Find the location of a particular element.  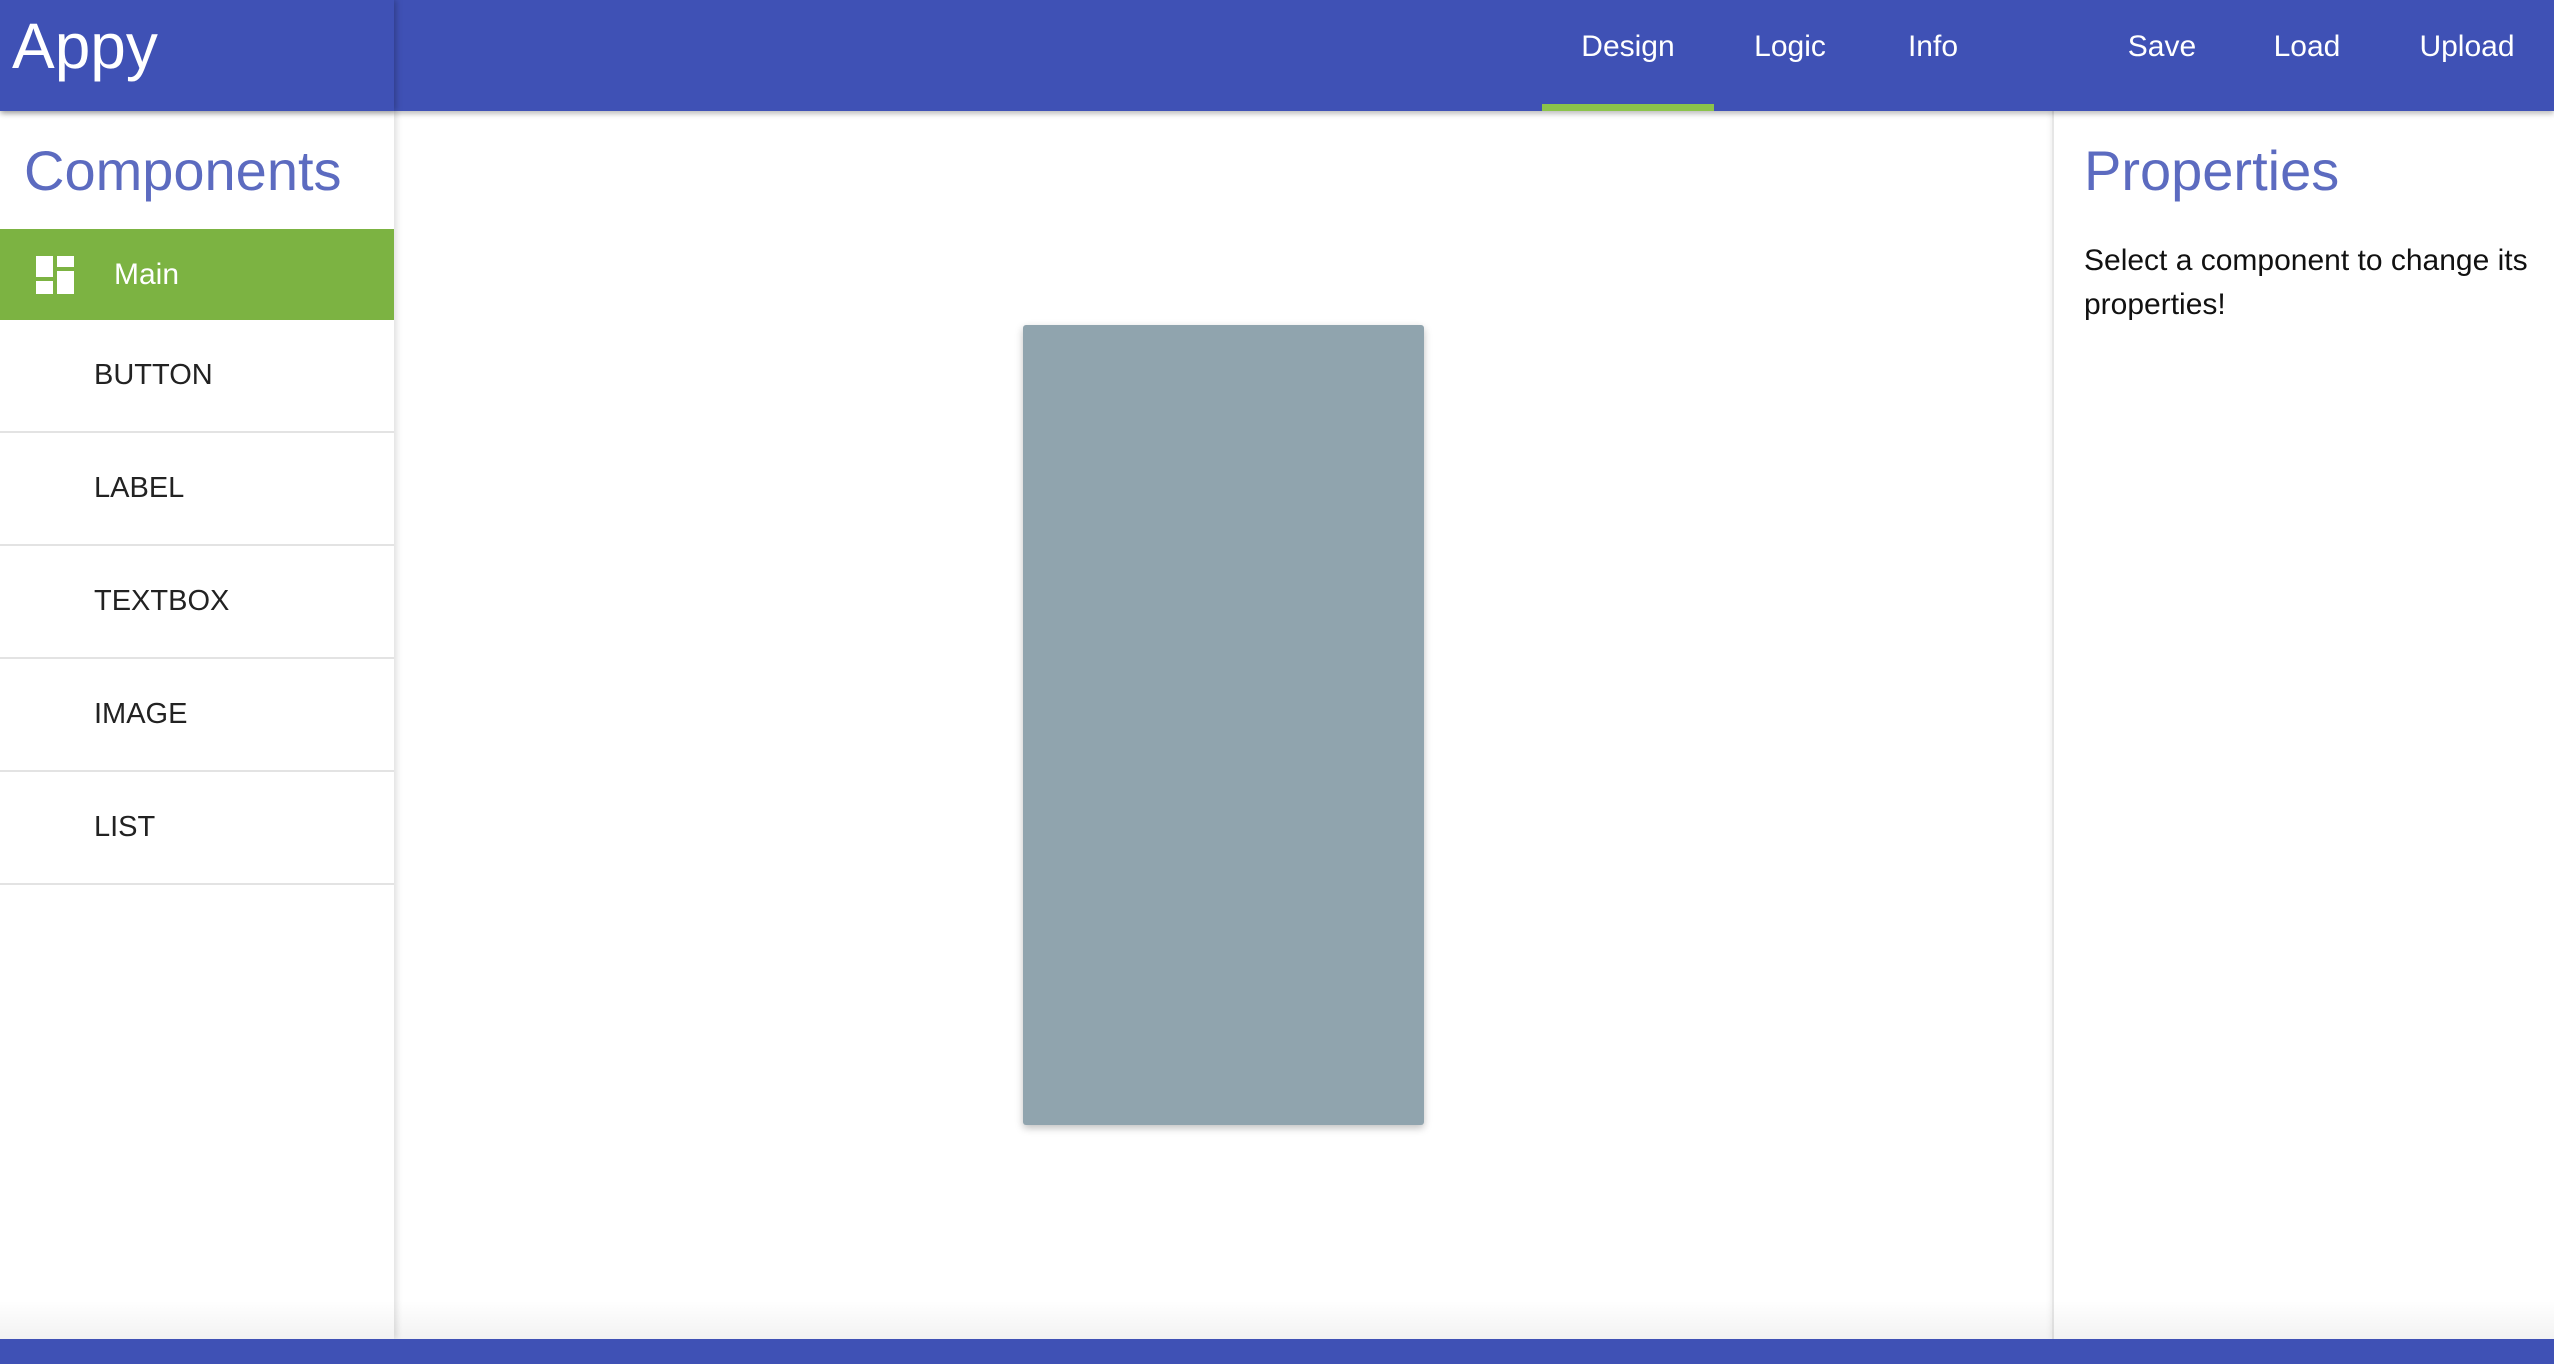

save-button: Save is located at coordinates (2162, 55).